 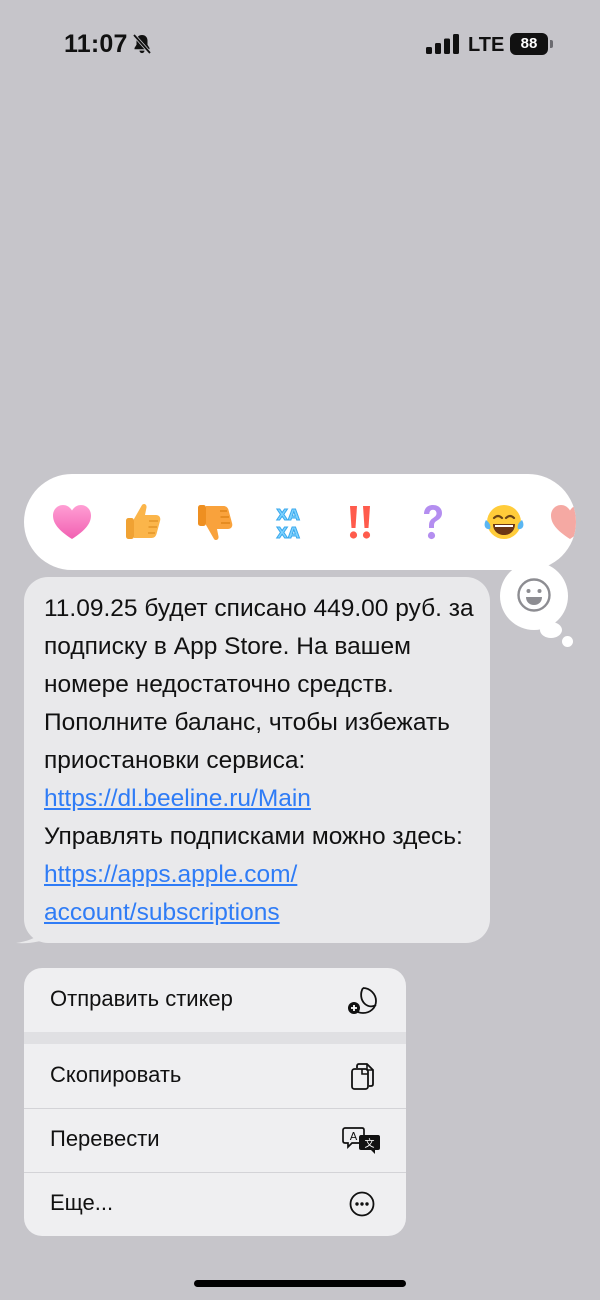 What do you see at coordinates (105, 1138) in the screenshot?
I see `menu-label-translate: Перевести` at bounding box center [105, 1138].